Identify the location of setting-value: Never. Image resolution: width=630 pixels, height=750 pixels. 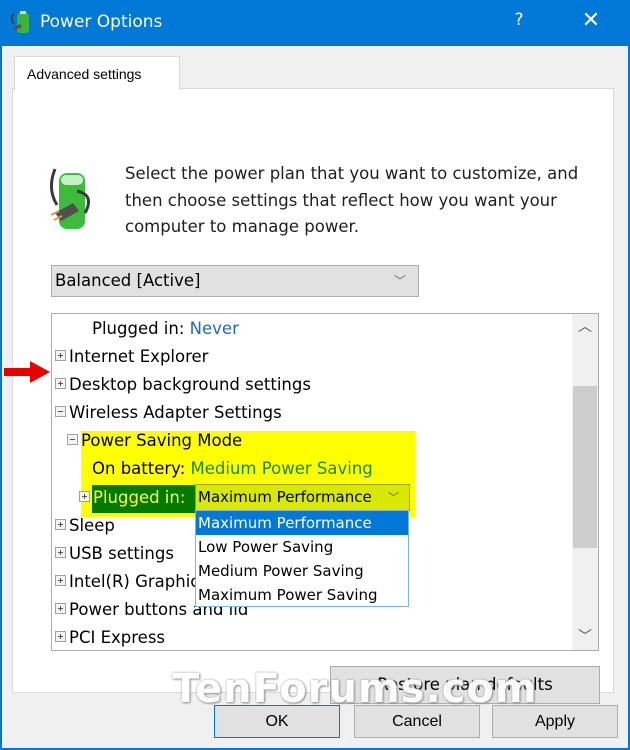
(214, 328).